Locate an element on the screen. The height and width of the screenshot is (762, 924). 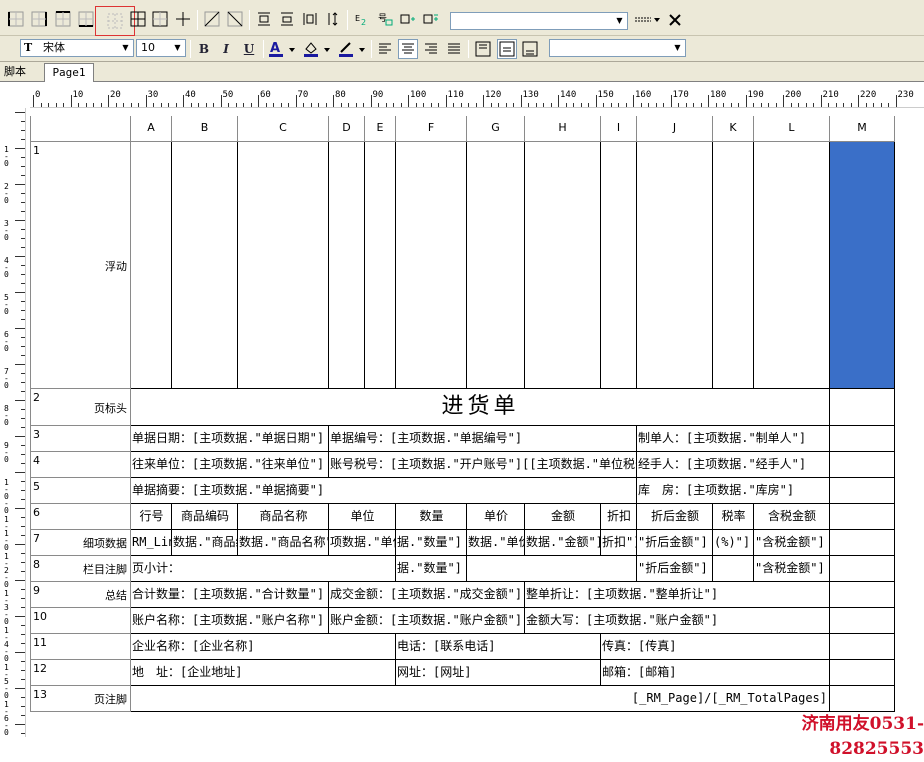
page-footer-cell: [_RM_Page]/[_RM_TotalPages] is located at coordinates (480, 699).